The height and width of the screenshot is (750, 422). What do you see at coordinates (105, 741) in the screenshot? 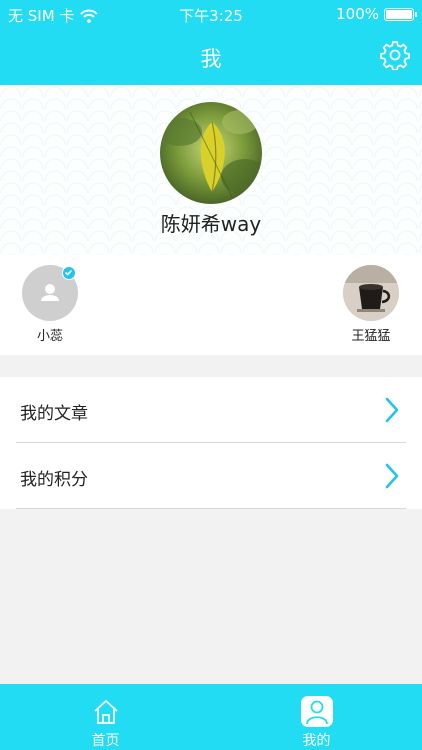
I see `tab-label: 首页` at bounding box center [105, 741].